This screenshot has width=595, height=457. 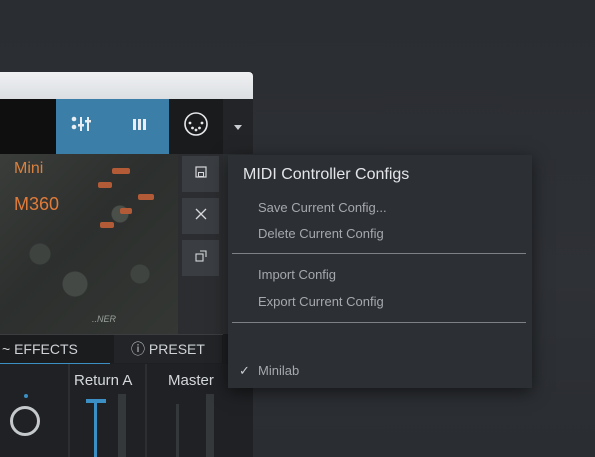 I want to click on return-a-fader-cap, so click(x=96, y=401).